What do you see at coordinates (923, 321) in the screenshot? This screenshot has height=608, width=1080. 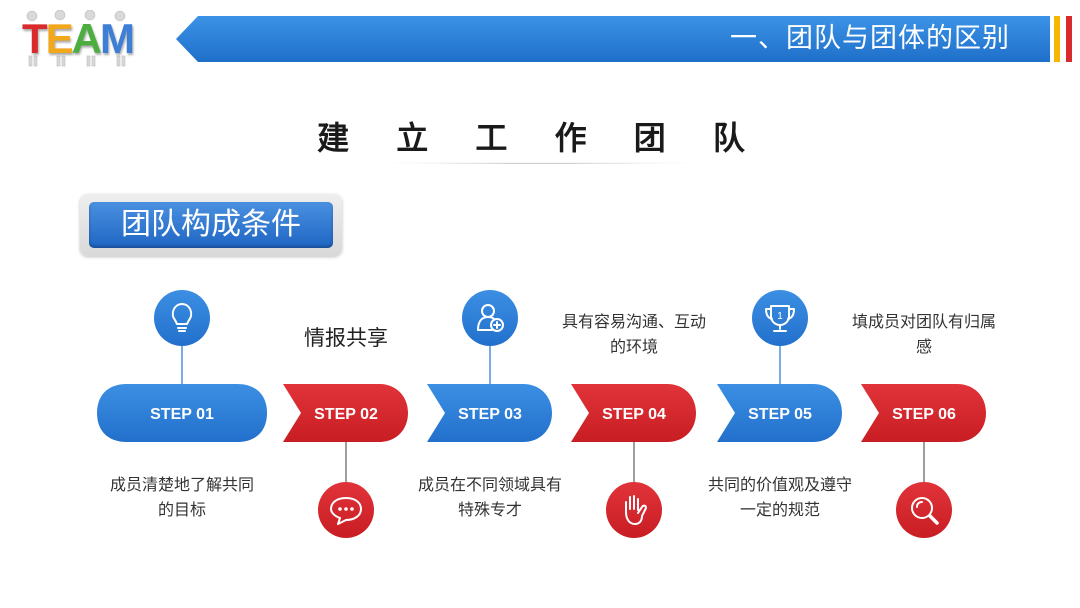 I see `caption-line: 填成员对团队有归属` at bounding box center [923, 321].